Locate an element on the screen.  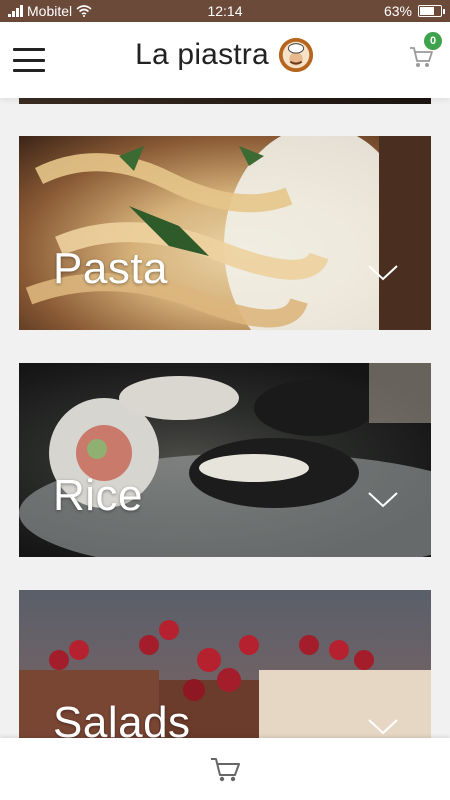
signal-icon is located at coordinates (15, 11).